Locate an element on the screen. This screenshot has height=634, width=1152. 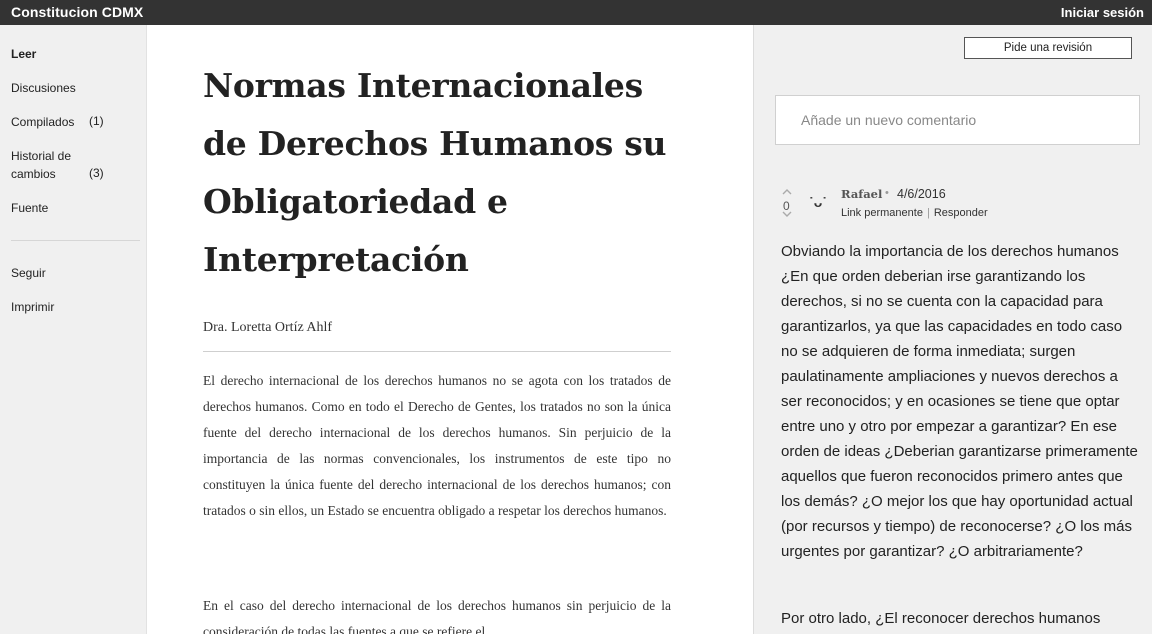
comment-date: 4/6/2016 is located at coordinates (921, 194).